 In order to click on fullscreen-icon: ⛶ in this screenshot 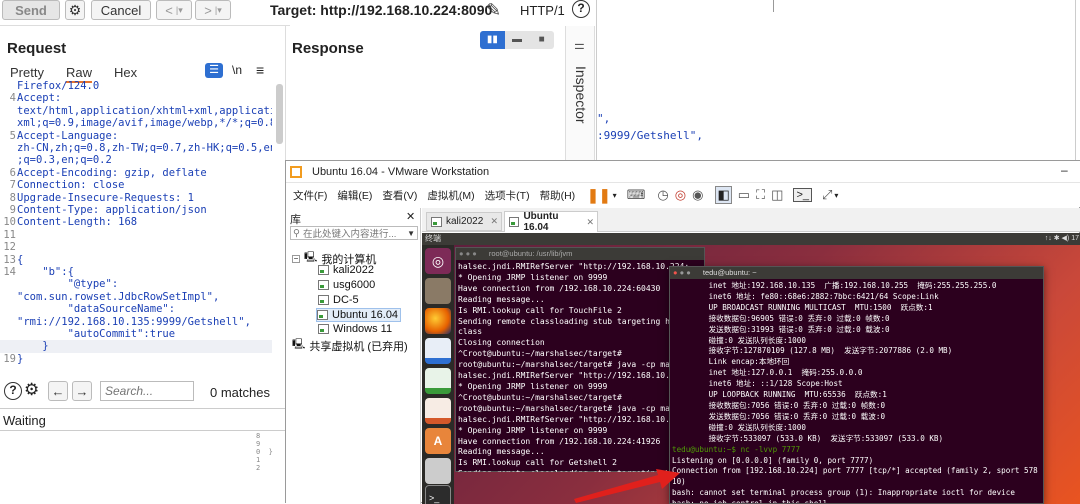, I will do `click(760, 195)`.